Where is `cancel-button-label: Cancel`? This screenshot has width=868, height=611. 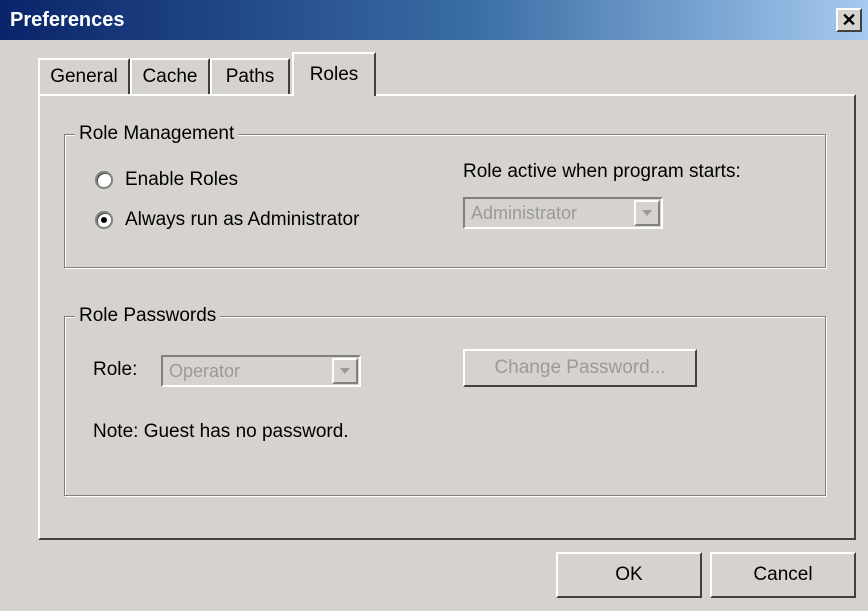 cancel-button-label: Cancel is located at coordinates (783, 574).